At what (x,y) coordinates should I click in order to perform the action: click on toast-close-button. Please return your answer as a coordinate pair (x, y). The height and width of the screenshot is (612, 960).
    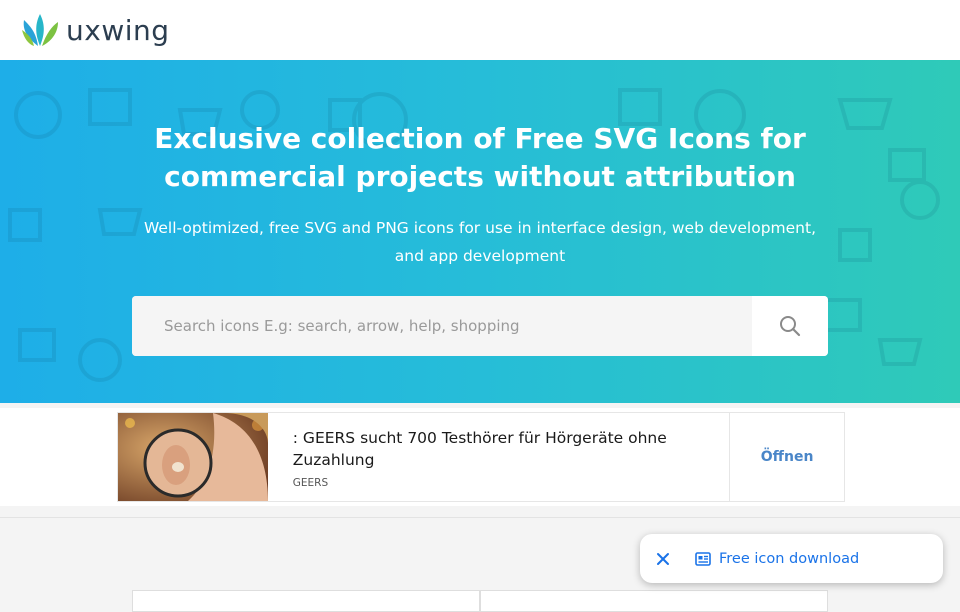
    Looking at the image, I should click on (663, 559).